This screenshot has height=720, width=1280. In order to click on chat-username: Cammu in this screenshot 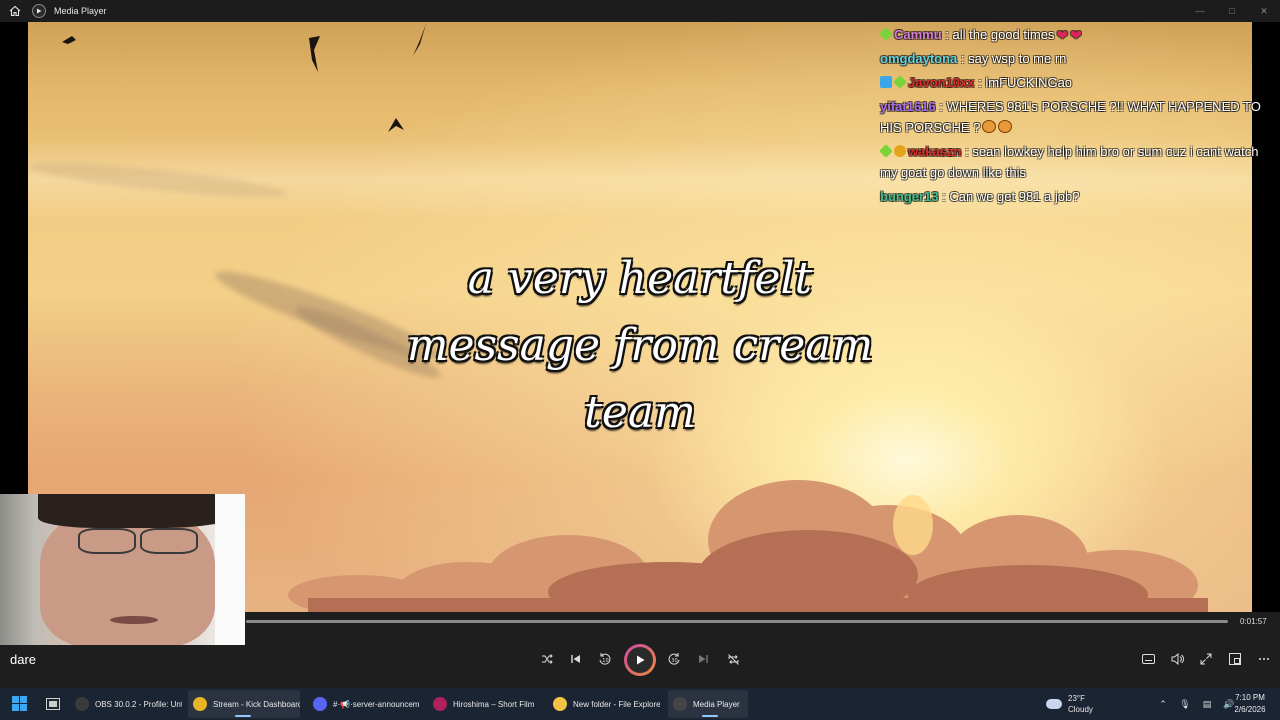, I will do `click(918, 34)`.